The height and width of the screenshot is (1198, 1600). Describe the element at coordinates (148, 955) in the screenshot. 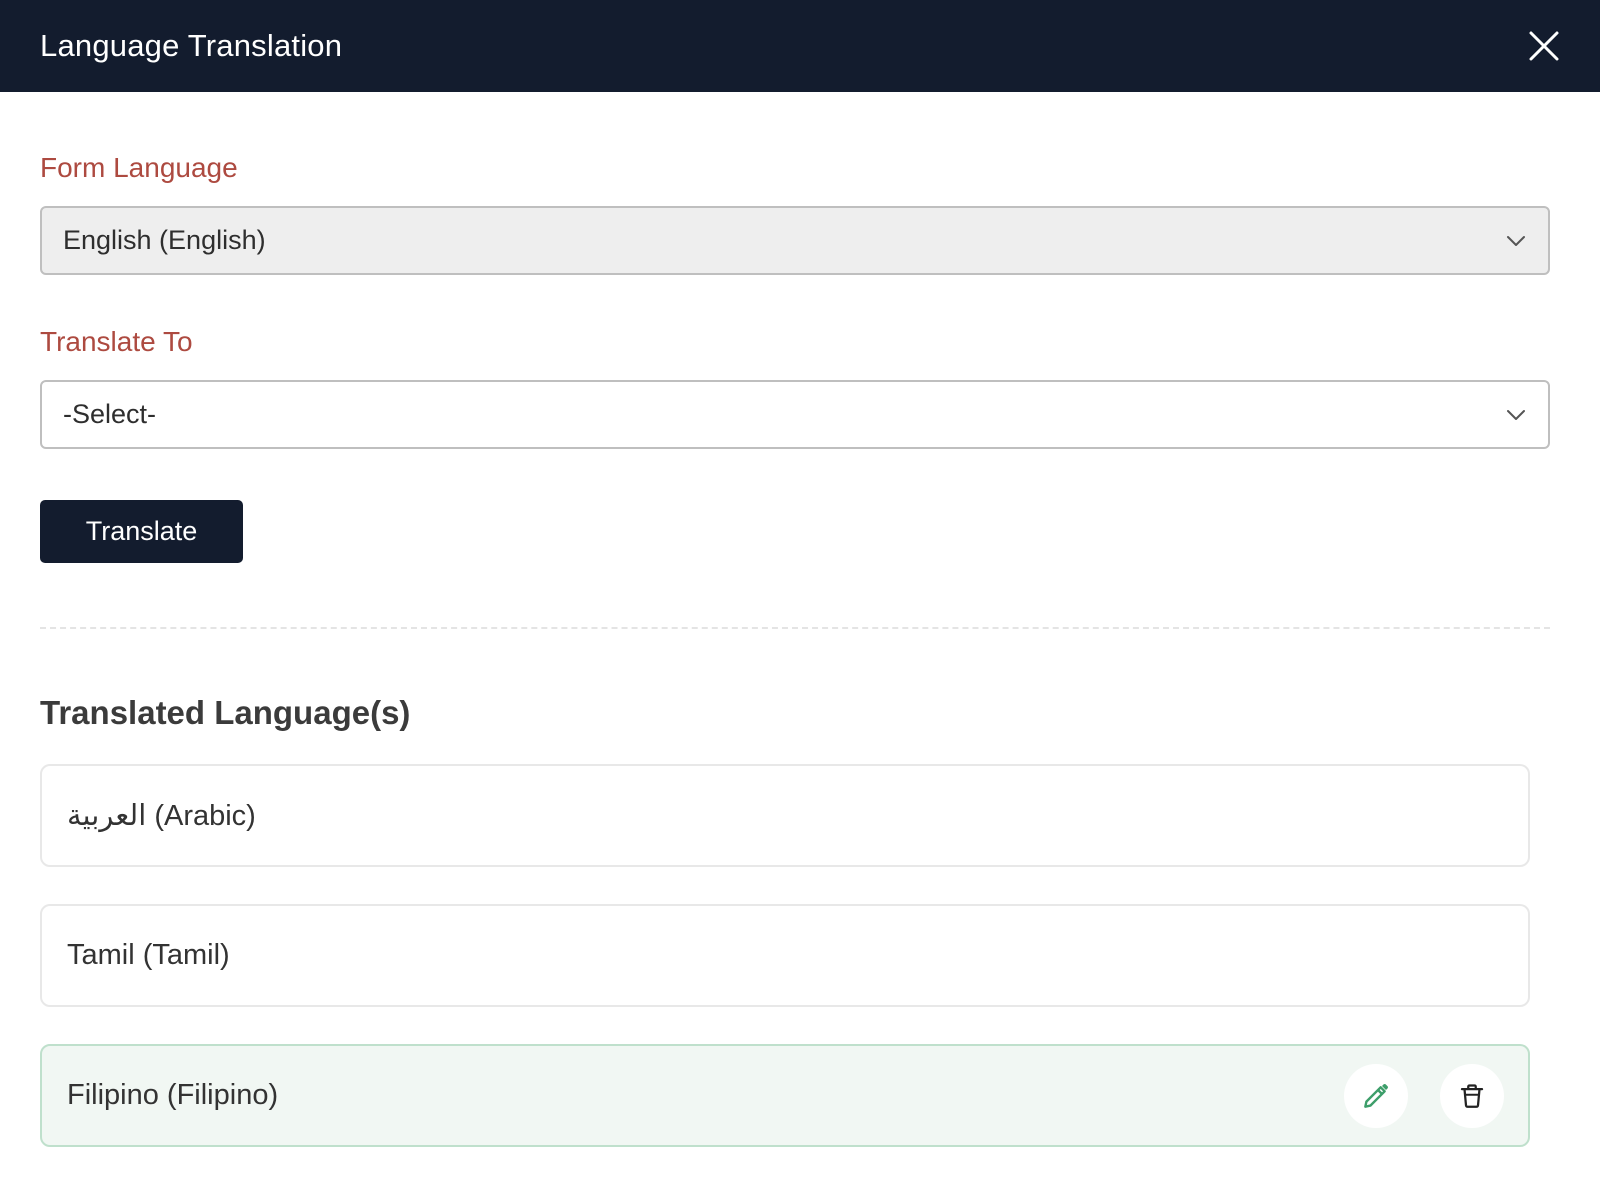

I see `language-label: Tamil (Tamil)` at that location.